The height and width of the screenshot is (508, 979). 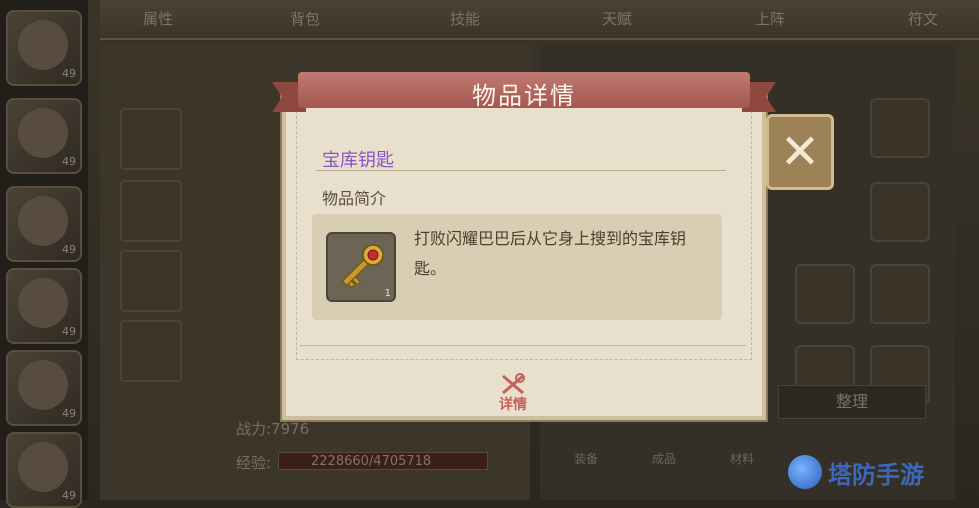 I want to click on tab-attributes: 属性, so click(x=158, y=18).